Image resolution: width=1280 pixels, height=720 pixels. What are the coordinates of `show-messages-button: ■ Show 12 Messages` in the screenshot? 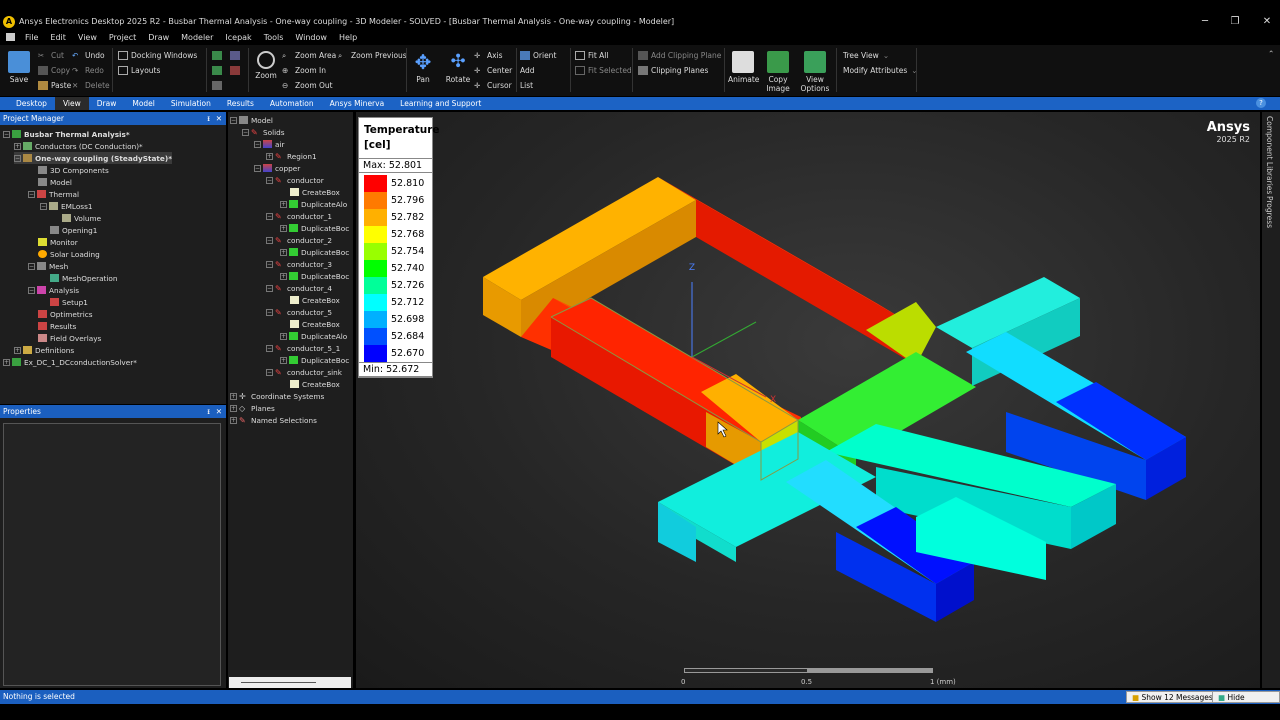 It's located at (1172, 697).